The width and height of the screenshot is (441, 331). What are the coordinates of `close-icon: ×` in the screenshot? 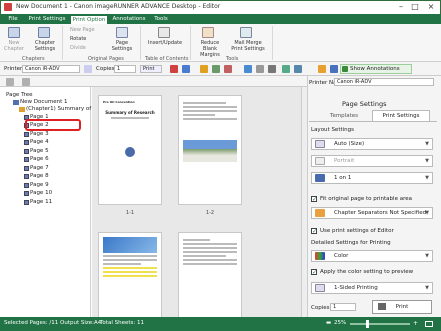 It's located at (431, 7).